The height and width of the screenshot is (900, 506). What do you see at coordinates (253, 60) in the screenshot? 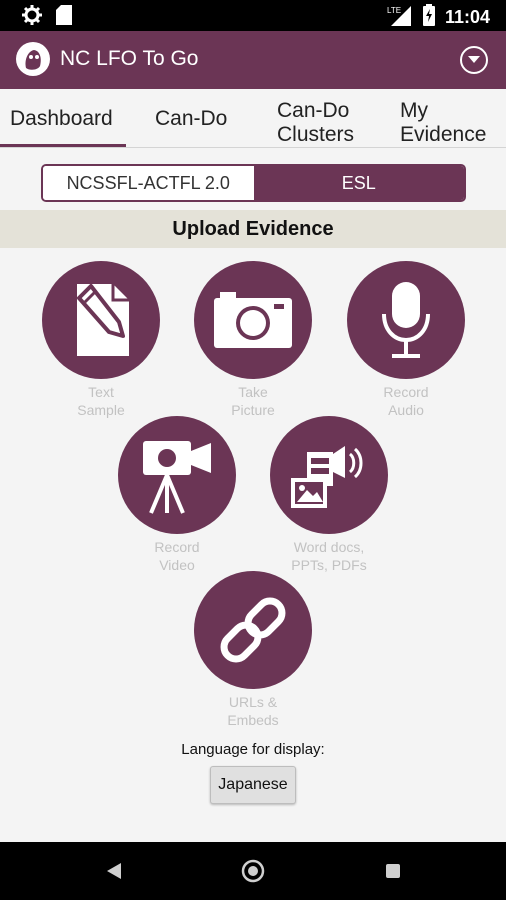
I see `app-bar: NC LFO To Go` at bounding box center [253, 60].